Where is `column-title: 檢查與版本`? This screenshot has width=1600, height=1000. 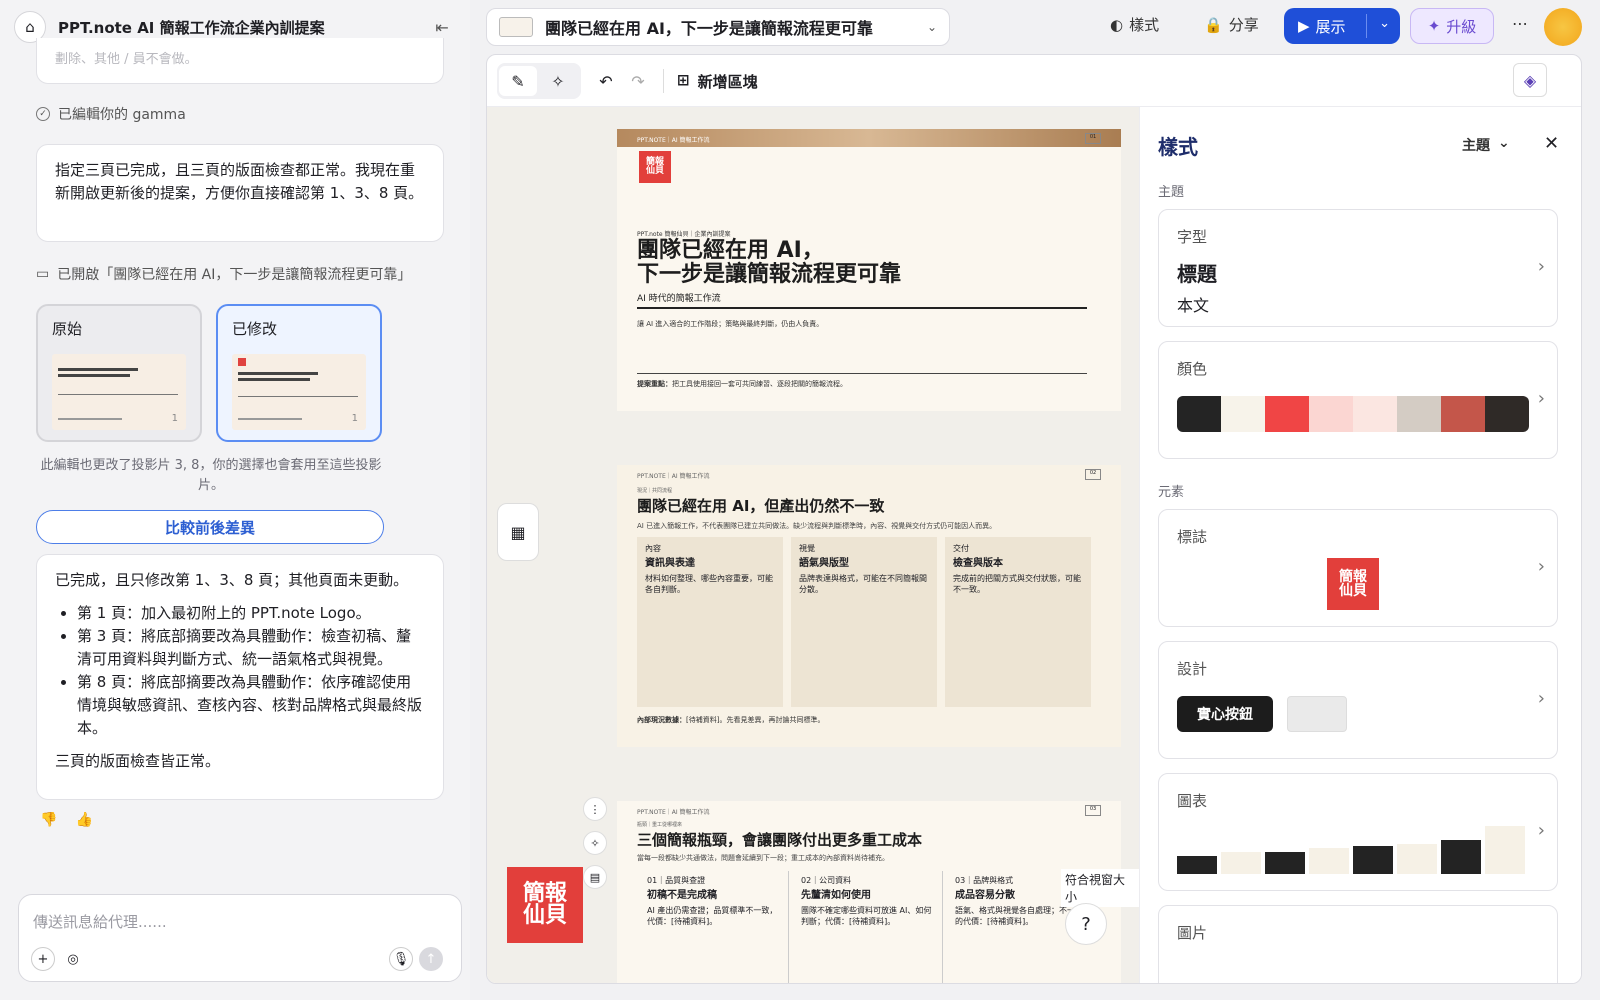 column-title: 檢查與版本 is located at coordinates (978, 563).